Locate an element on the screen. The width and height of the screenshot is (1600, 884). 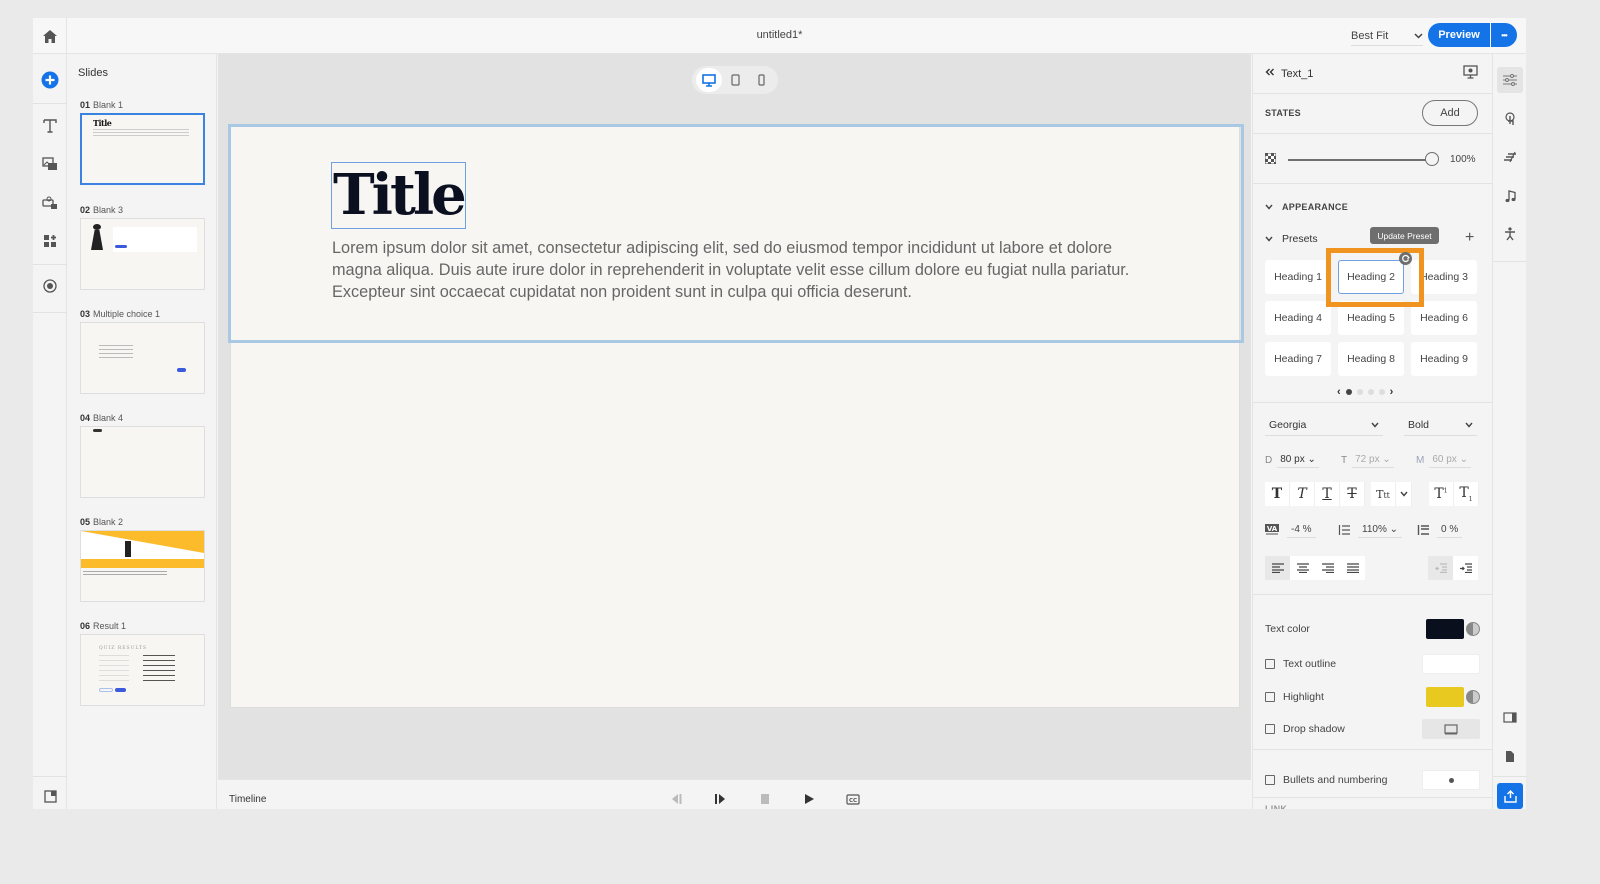
interactions-tab-button is located at coordinates (1510, 119).